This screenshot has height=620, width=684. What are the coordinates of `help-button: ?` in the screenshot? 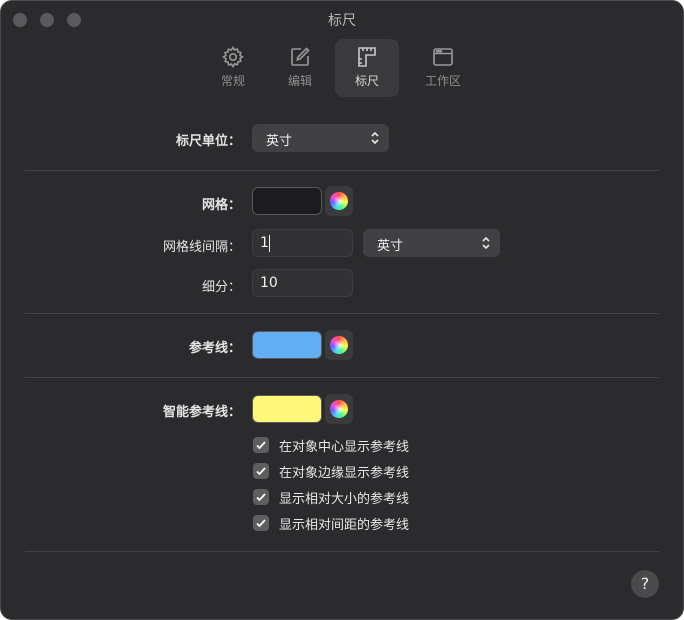 It's located at (645, 584).